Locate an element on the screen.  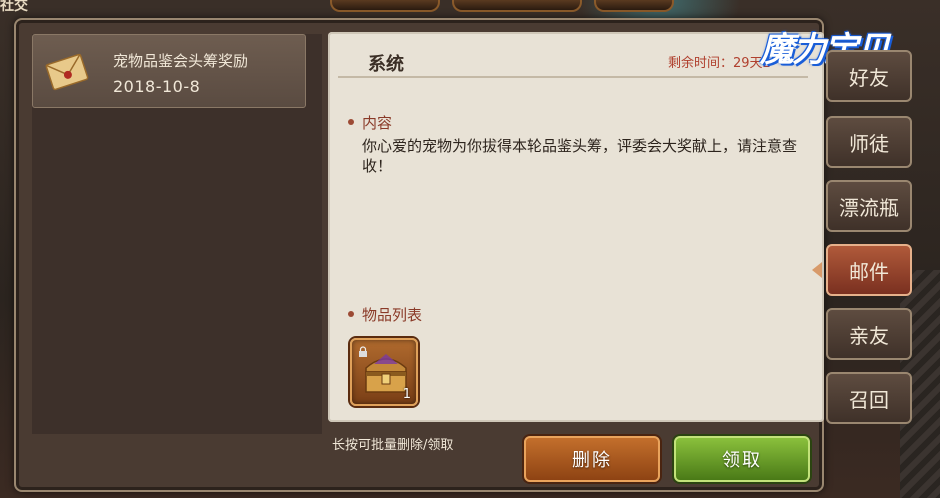
lock-icon is located at coordinates (363, 351).